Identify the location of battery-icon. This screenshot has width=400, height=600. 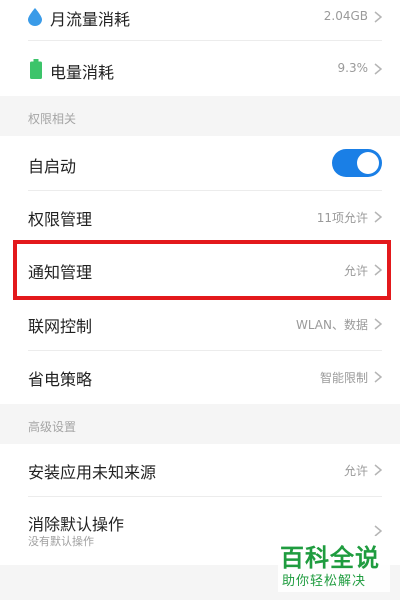
(36, 69).